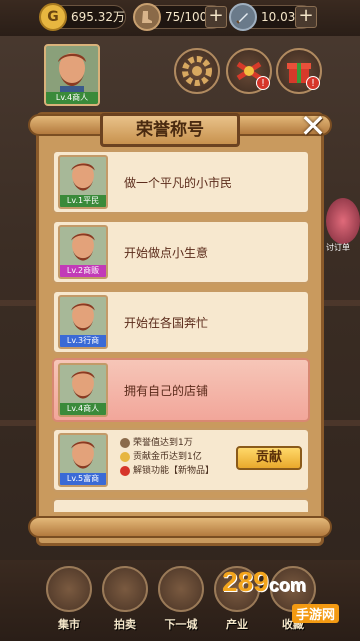 The image size is (360, 641). I want to click on honor-icon, so click(125, 443).